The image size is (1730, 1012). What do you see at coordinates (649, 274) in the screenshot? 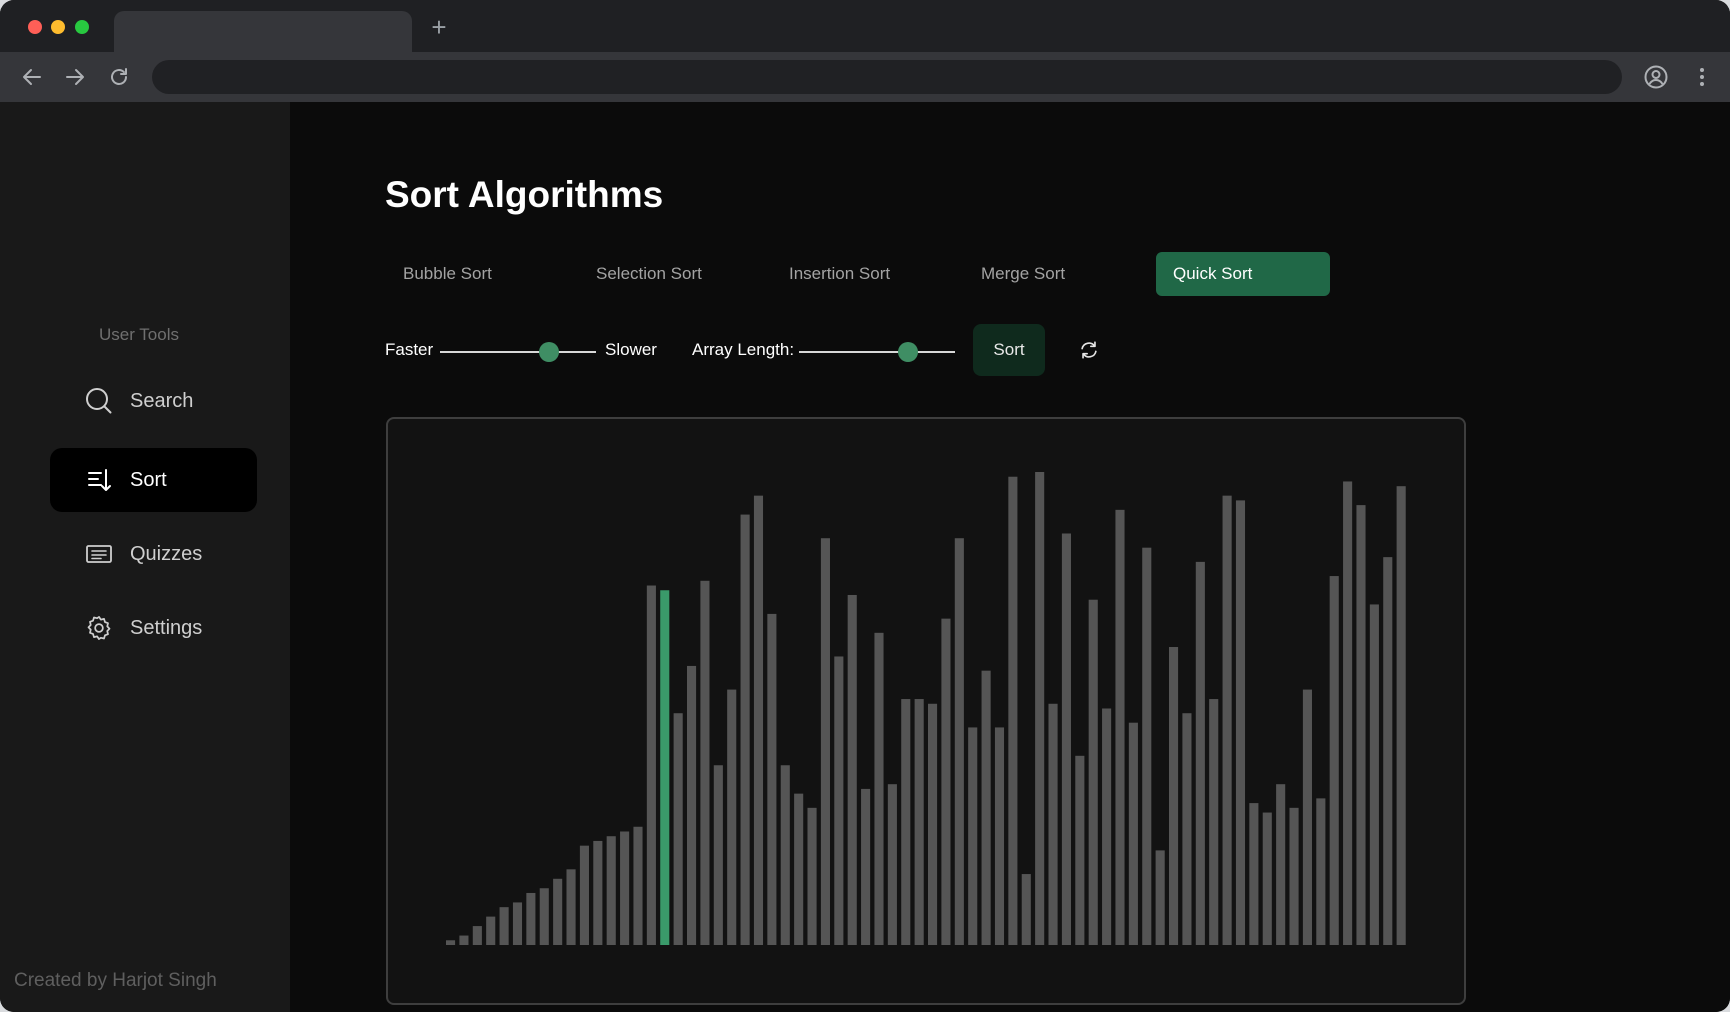
I see `tab-selection-sort: Selection Sort` at bounding box center [649, 274].